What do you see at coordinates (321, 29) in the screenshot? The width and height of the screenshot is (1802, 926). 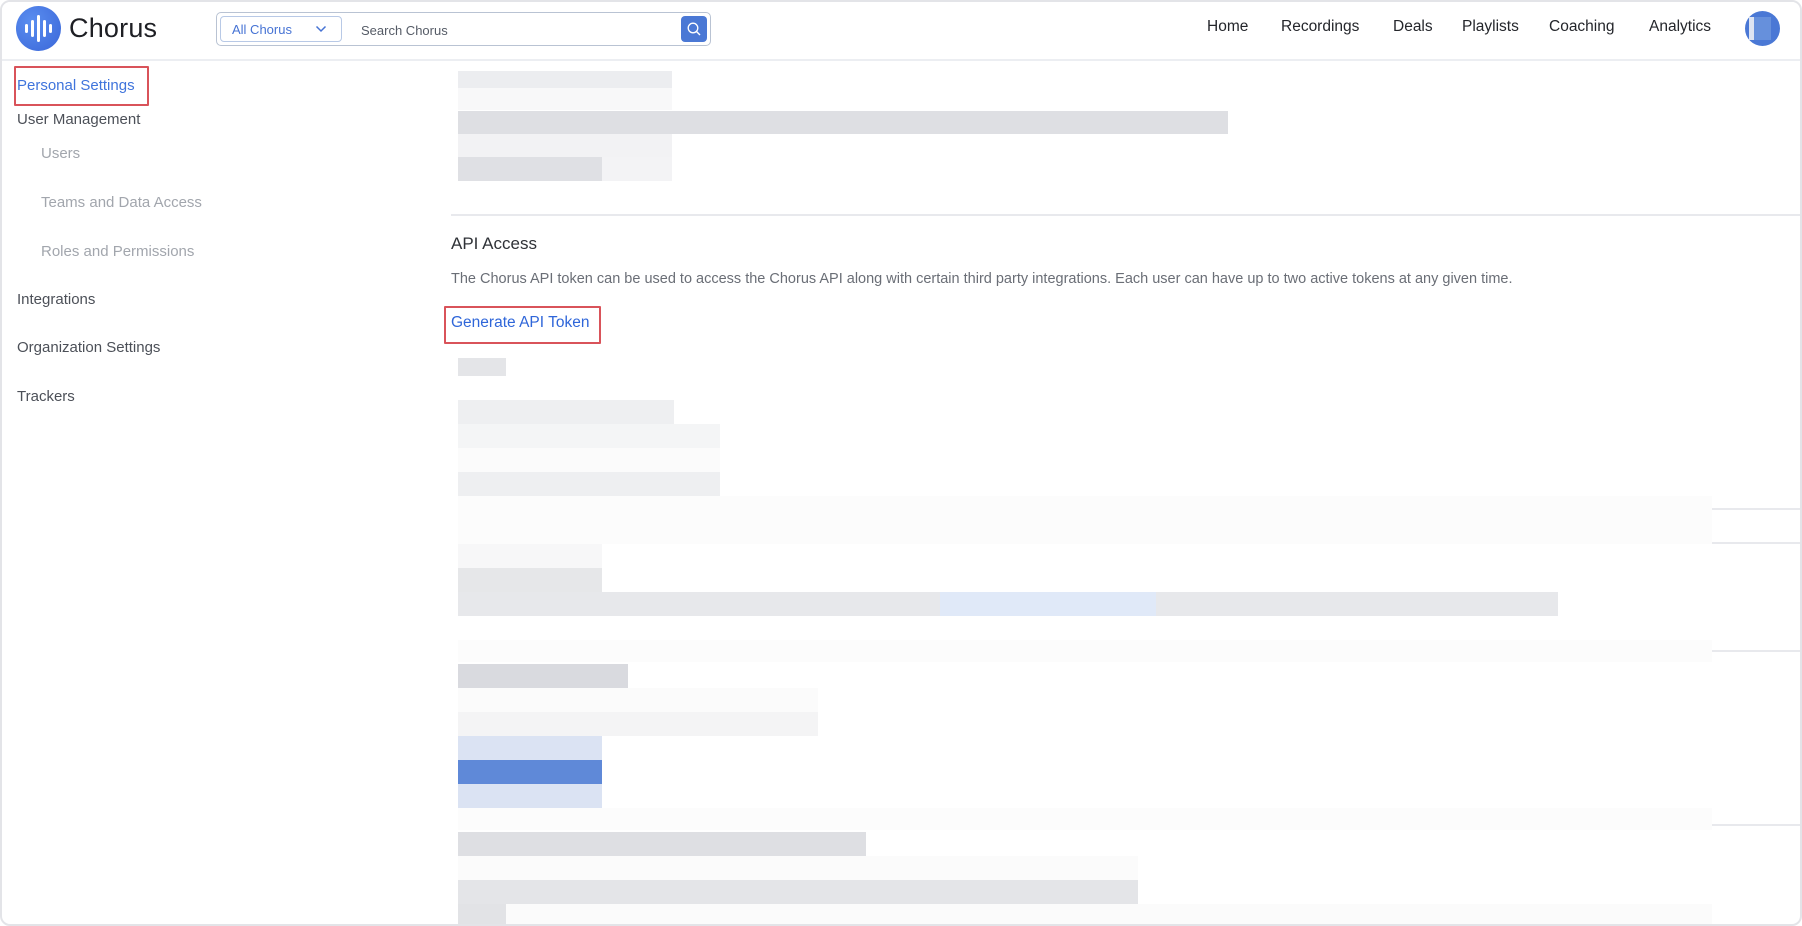 I see `chevron-down-icon` at bounding box center [321, 29].